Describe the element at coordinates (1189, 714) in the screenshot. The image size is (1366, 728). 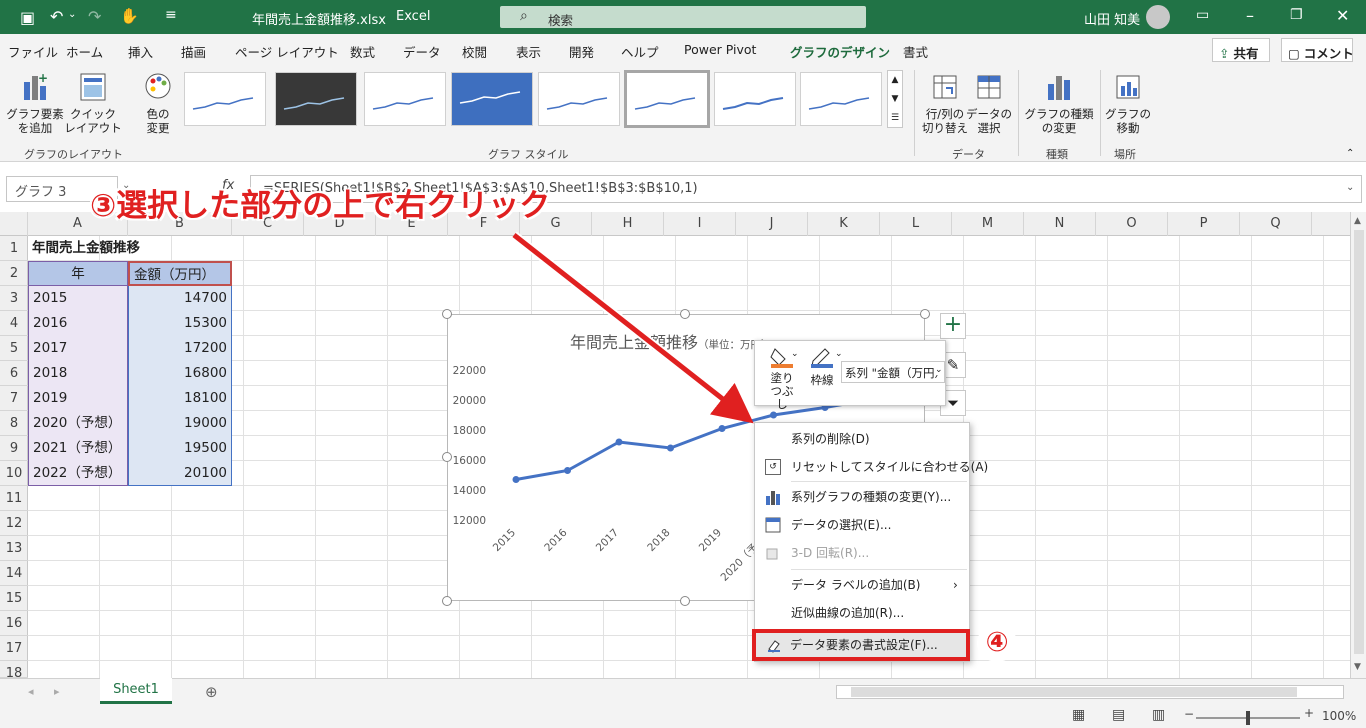
I see `zoom-out-icon: −` at that location.